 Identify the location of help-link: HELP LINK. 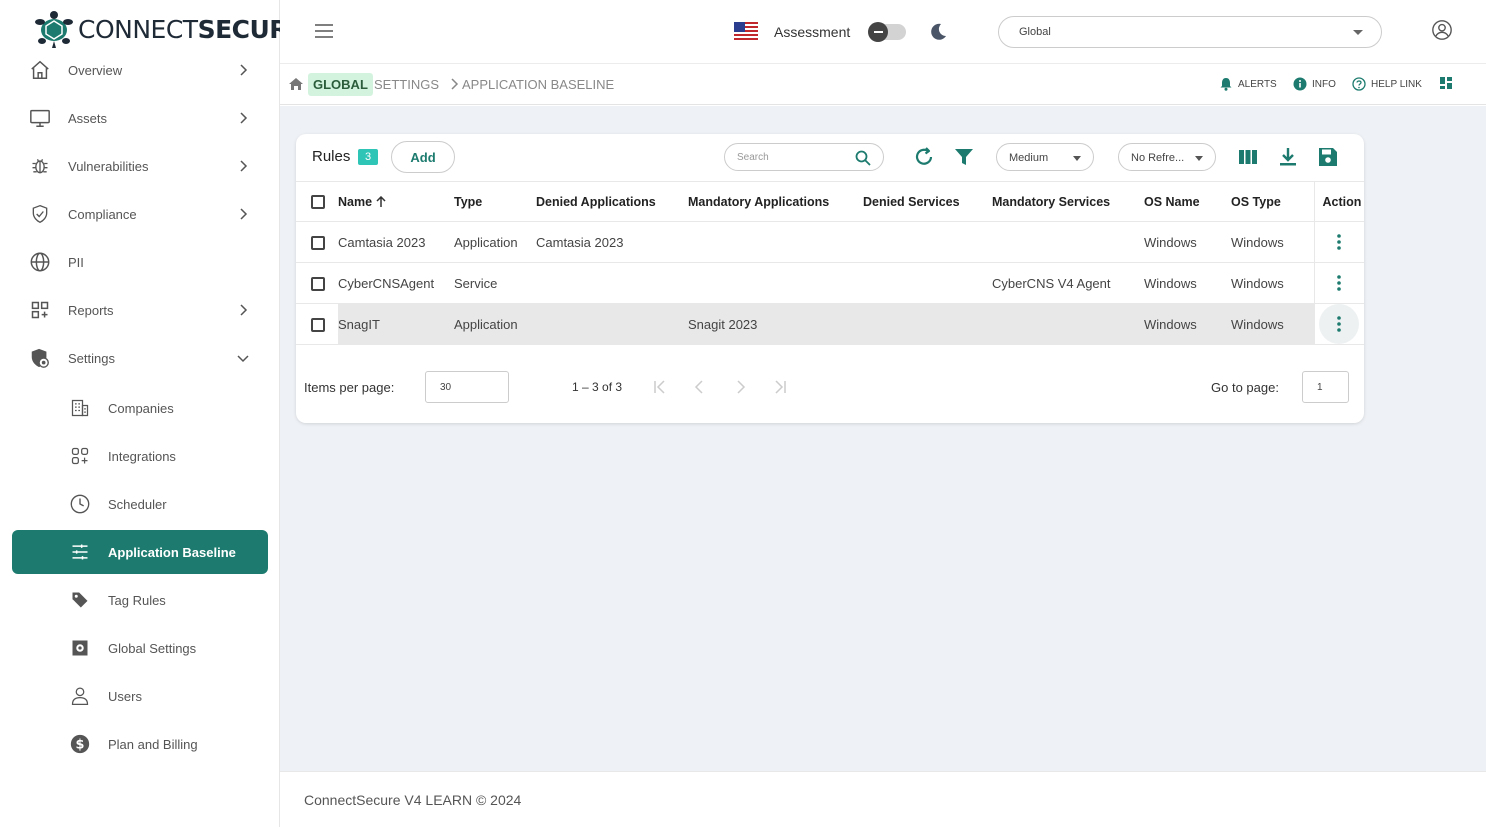
(1387, 84).